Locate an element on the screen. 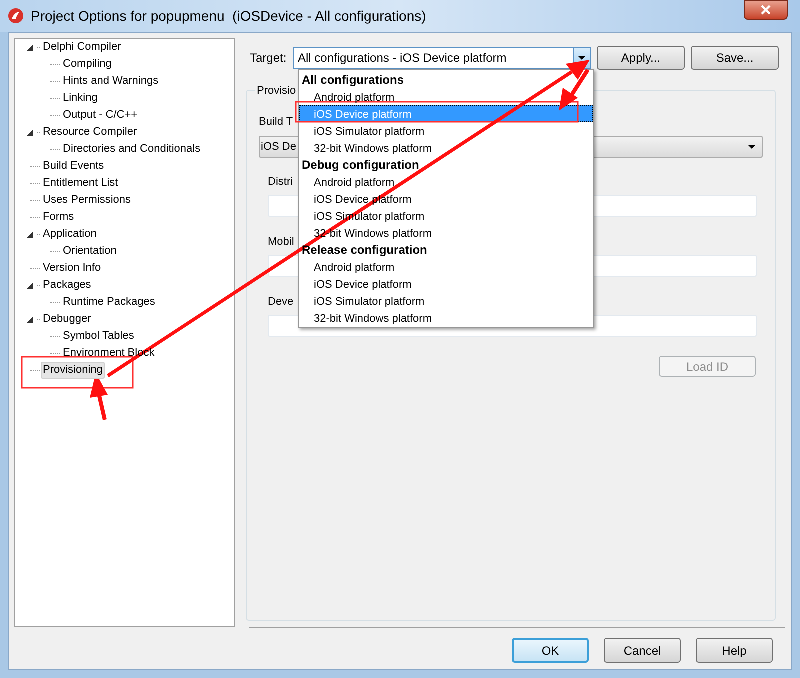  group-heading: Debug configuration is located at coordinates (361, 165).